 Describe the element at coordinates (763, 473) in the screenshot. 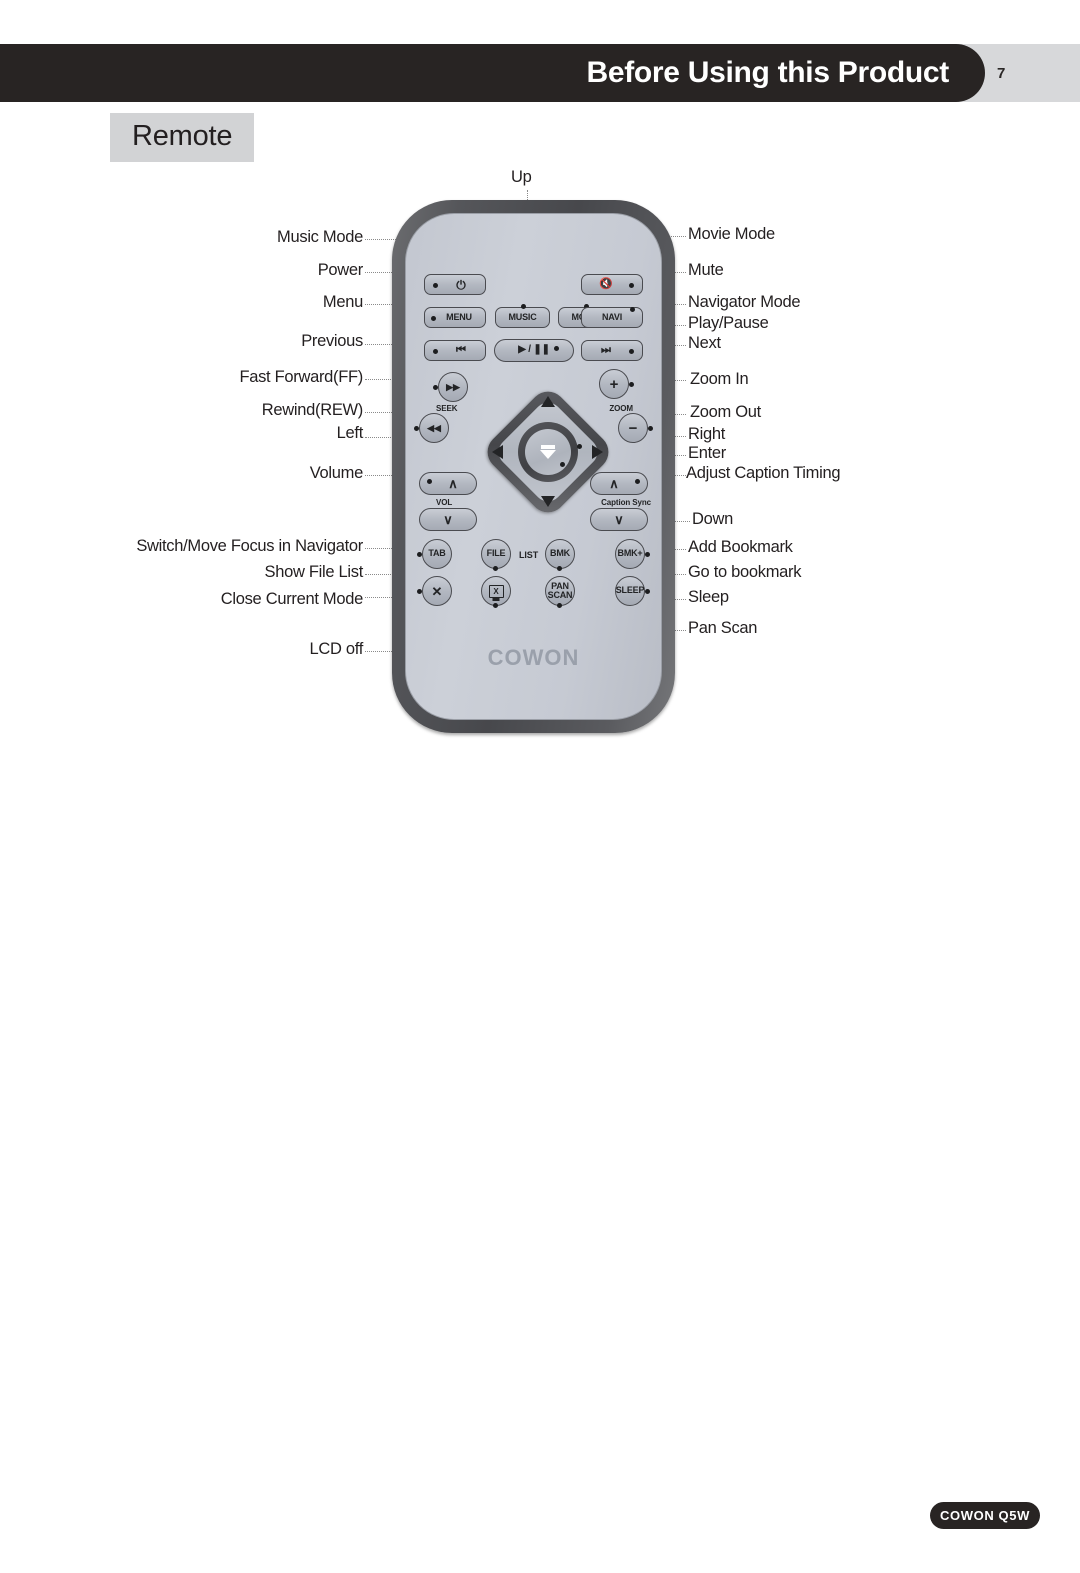

I see `callout-adjust-caption-timing: Adjust Caption Timing` at that location.